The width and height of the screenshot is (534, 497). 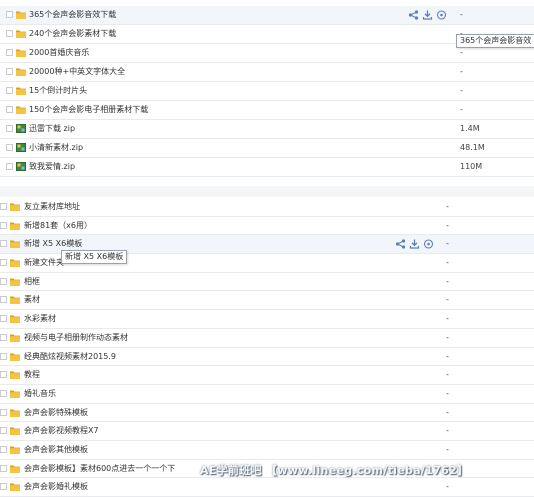 What do you see at coordinates (267, 450) in the screenshot?
I see `list-item: 会声会影其他模板 -` at bounding box center [267, 450].